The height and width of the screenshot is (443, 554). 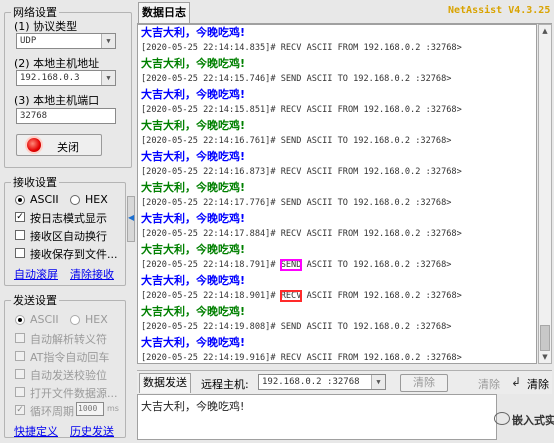 I want to click on scroll-up-icon: ▲, so click(x=545, y=31).